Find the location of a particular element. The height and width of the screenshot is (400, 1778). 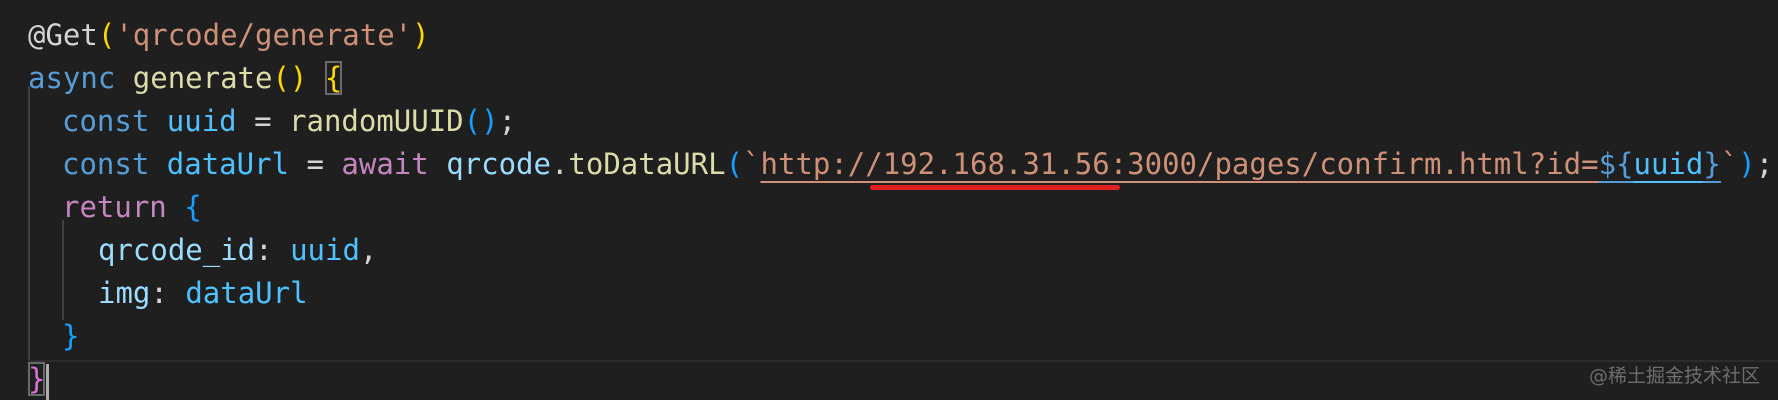

code-line-2: async generate() { is located at coordinates (185, 78).